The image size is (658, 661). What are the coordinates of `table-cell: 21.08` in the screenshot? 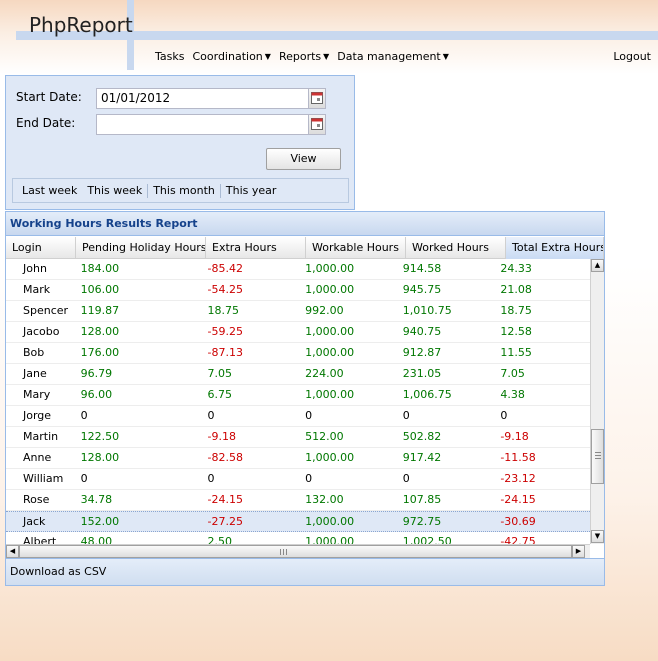 It's located at (516, 289).